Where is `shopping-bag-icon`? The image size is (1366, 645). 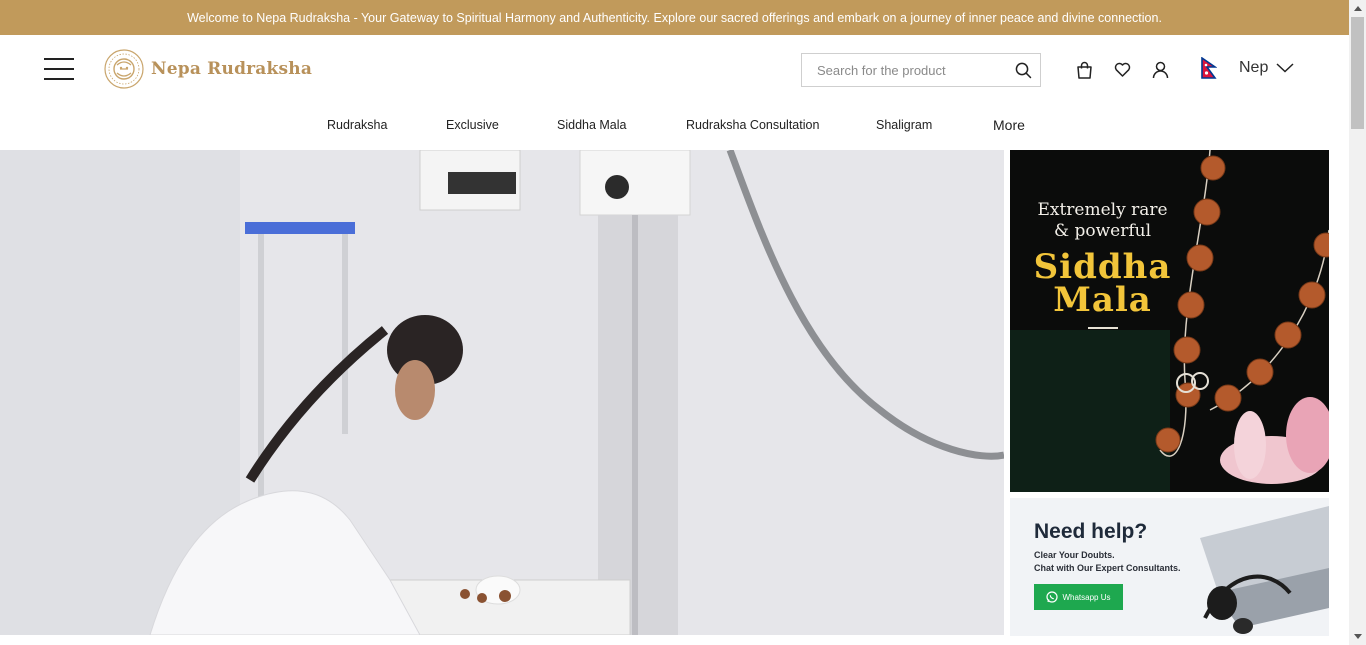 shopping-bag-icon is located at coordinates (1084, 70).